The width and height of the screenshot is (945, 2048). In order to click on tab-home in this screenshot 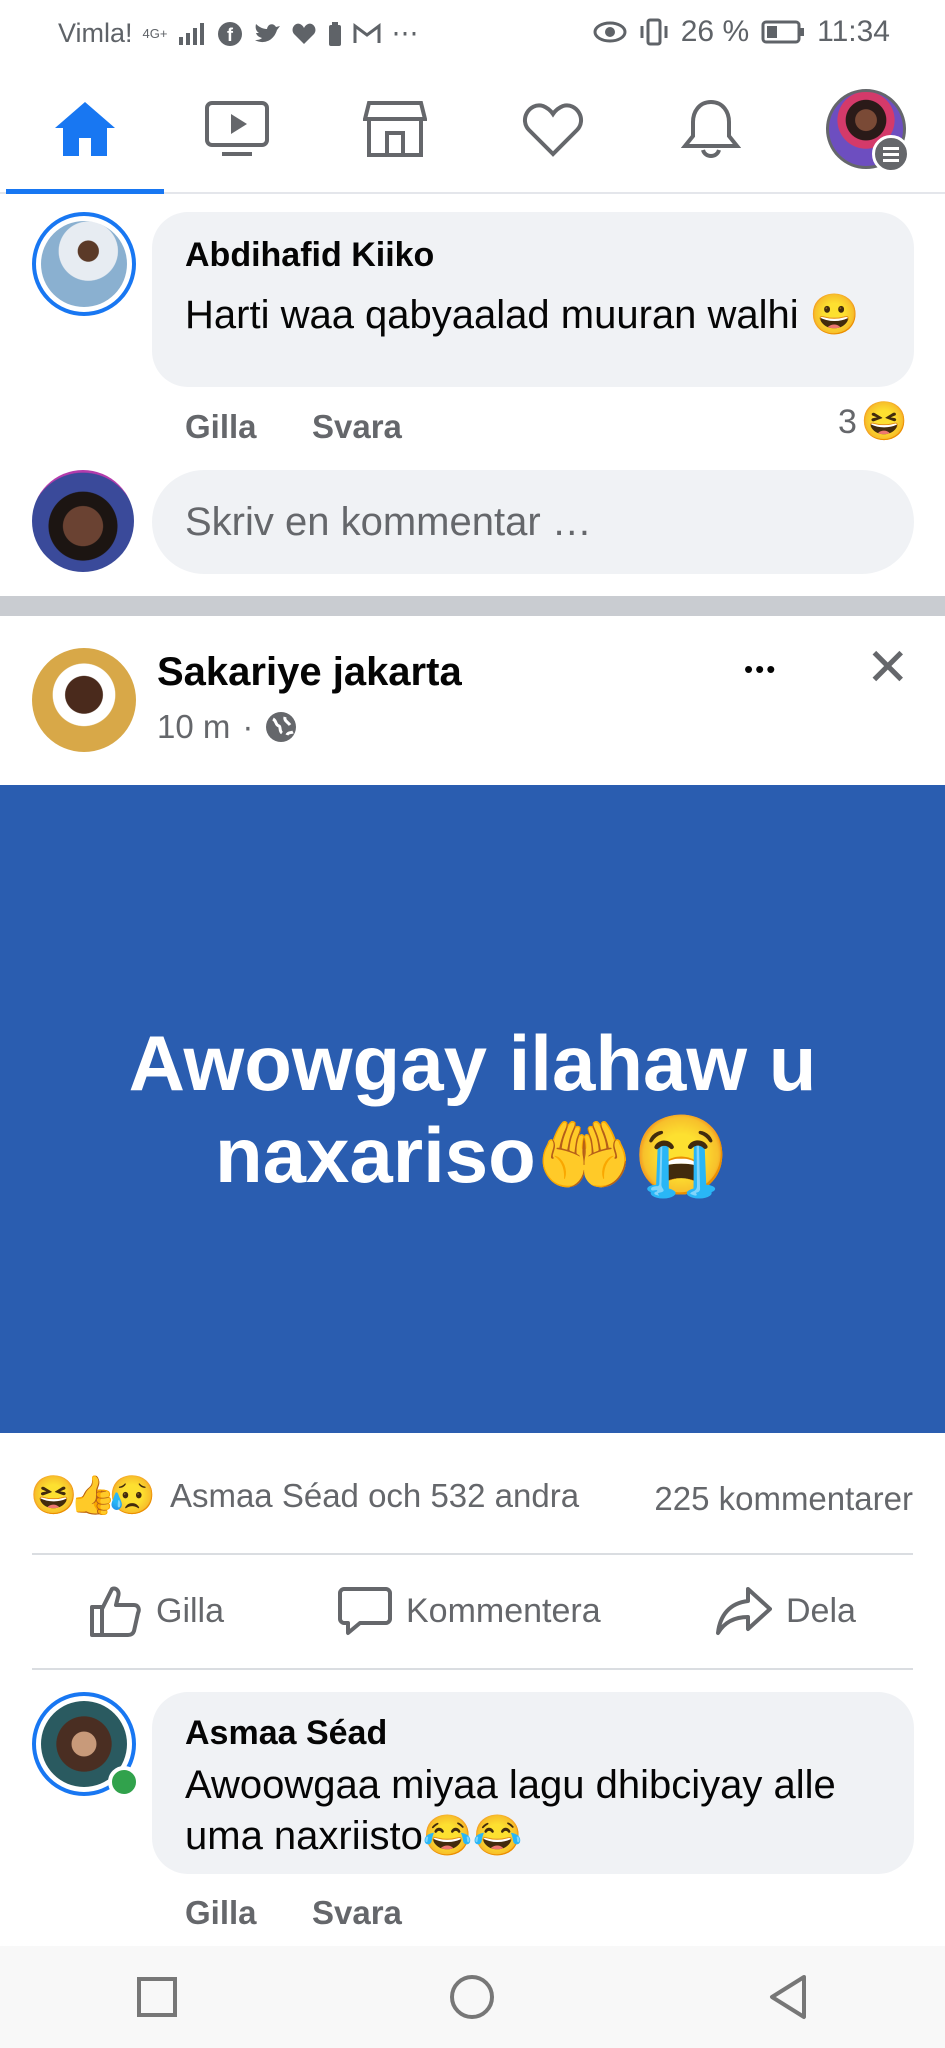, I will do `click(85, 130)`.